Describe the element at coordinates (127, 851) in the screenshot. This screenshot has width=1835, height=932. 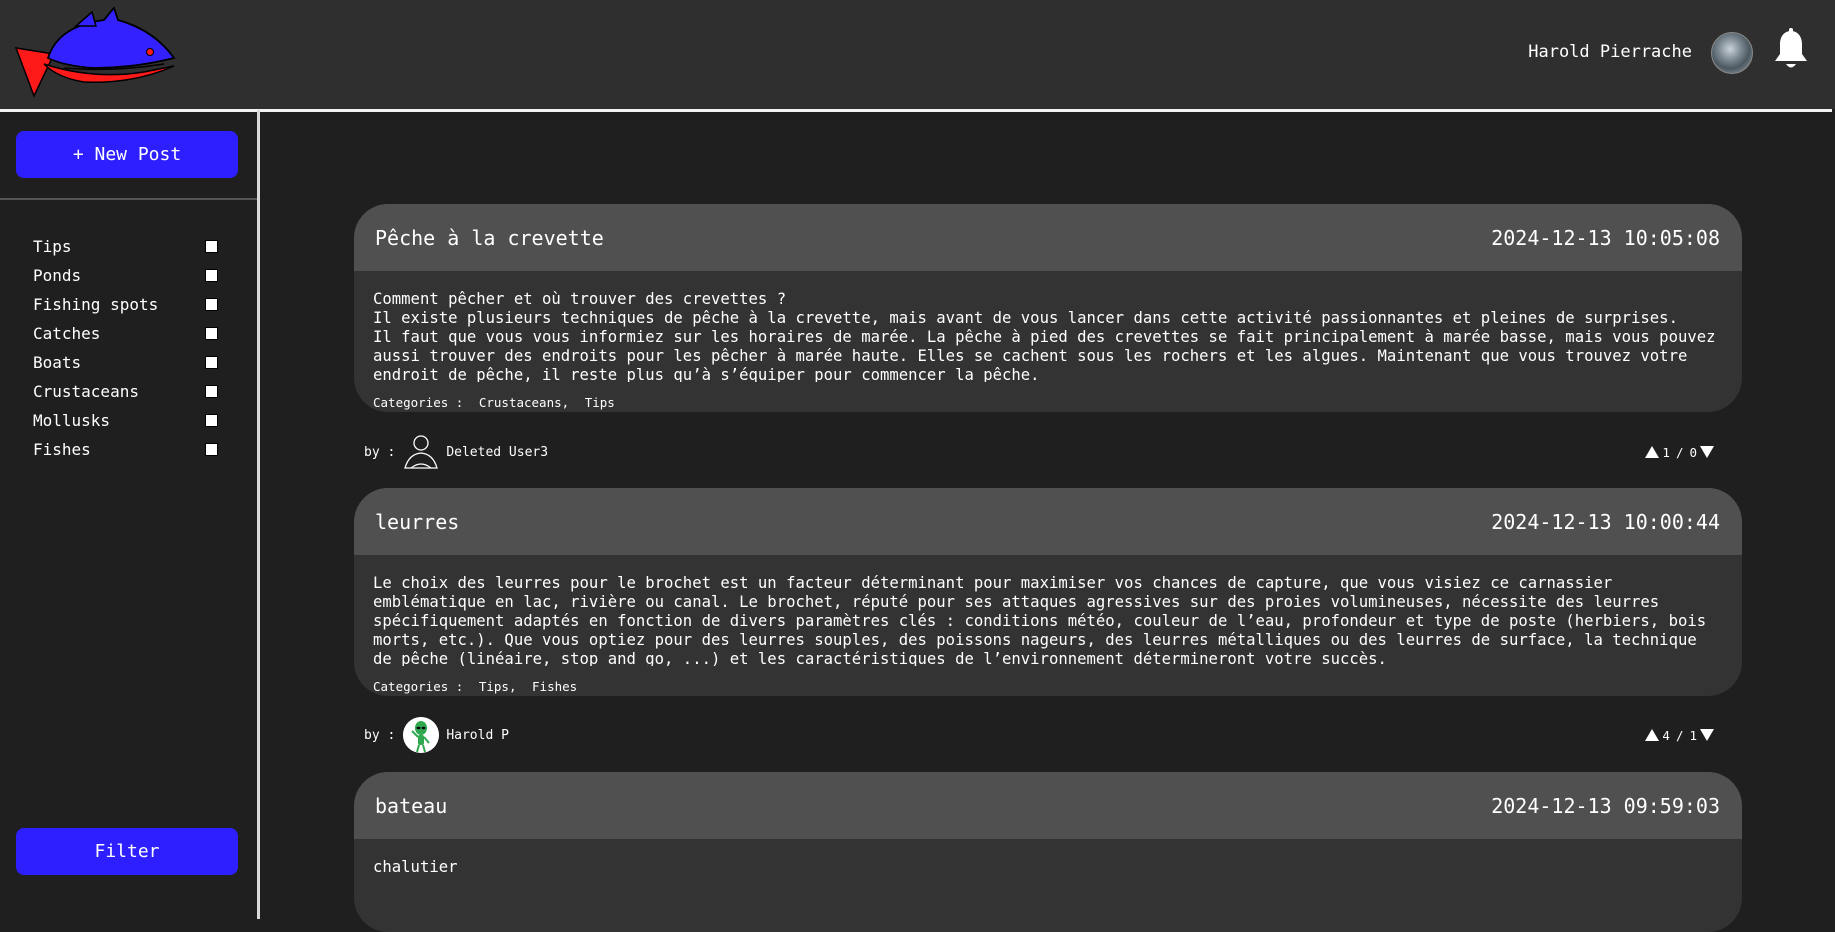
I see `filter-button: Filter` at that location.